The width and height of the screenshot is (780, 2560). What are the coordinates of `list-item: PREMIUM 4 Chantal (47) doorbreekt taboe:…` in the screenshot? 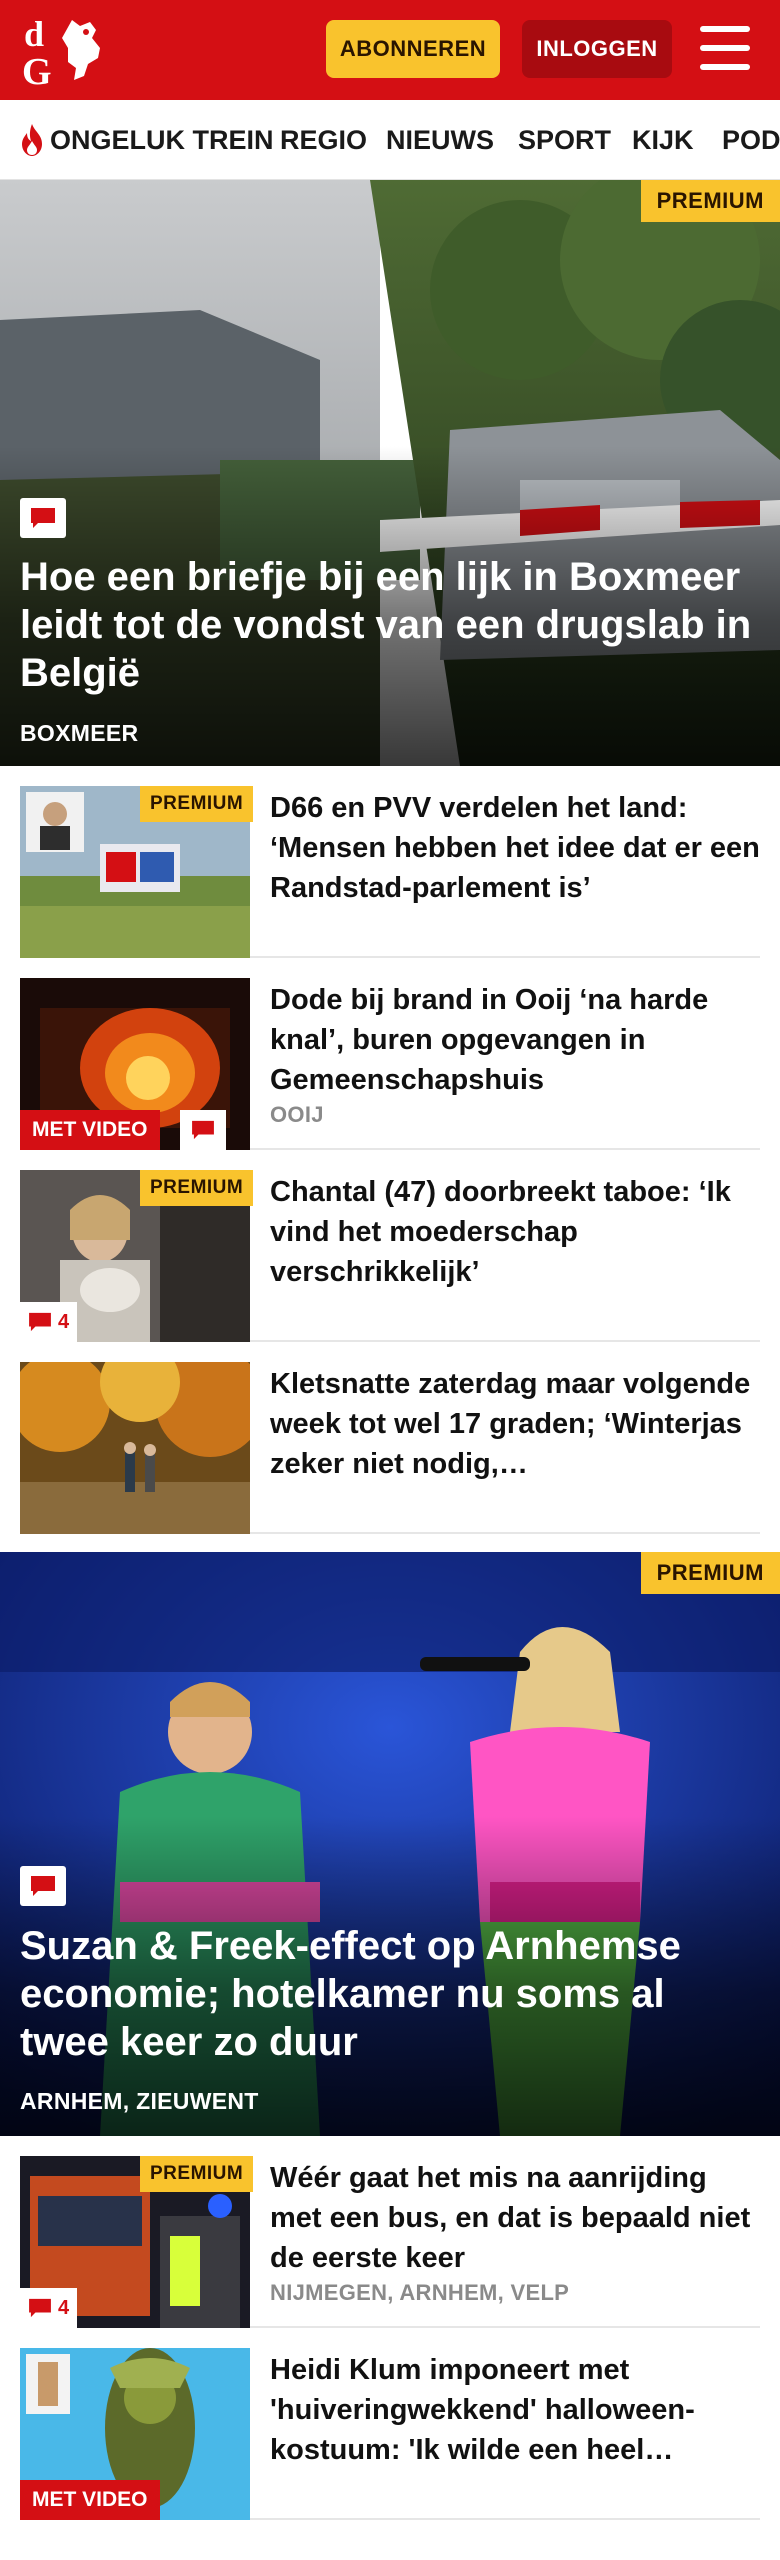 It's located at (390, 1246).